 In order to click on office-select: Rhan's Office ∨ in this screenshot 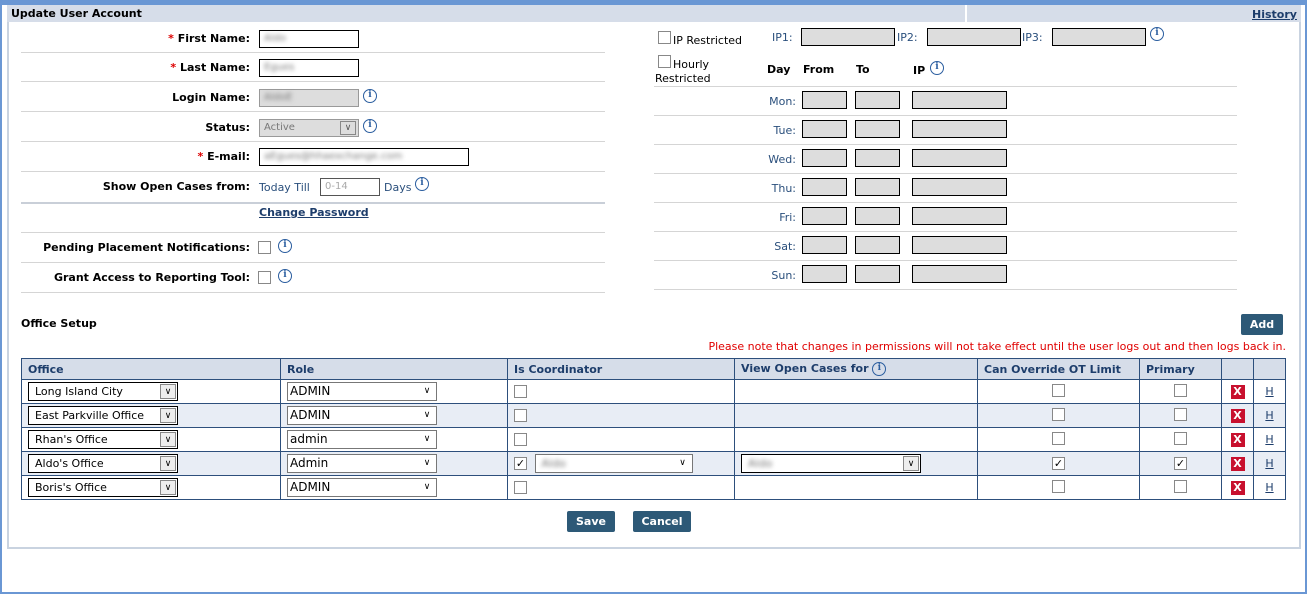, I will do `click(103, 439)`.